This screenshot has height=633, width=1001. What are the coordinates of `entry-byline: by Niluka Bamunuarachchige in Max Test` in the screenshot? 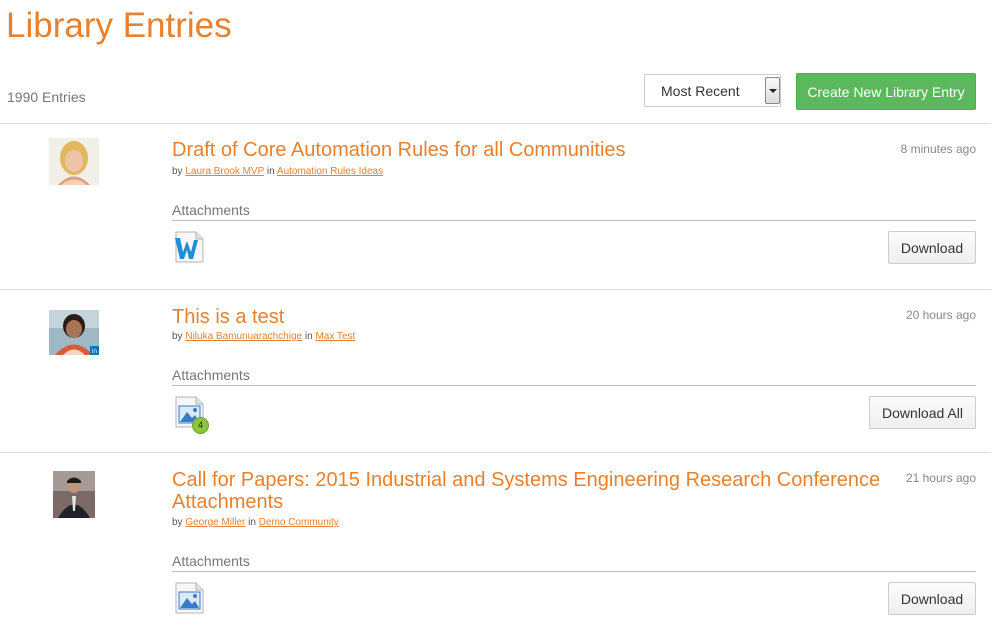 It's located at (263, 336).